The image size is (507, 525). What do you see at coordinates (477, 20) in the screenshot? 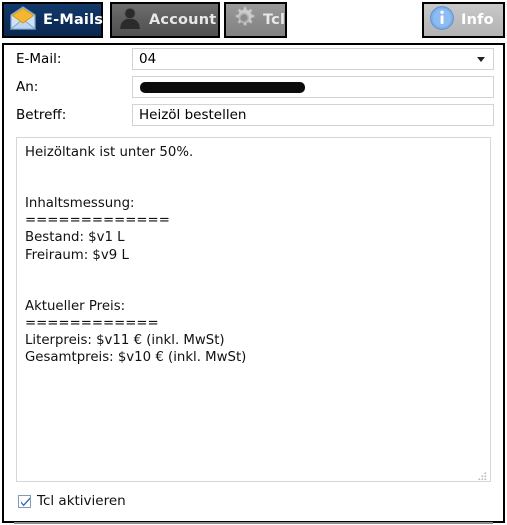
I see `tab-info-label: Info` at bounding box center [477, 20].